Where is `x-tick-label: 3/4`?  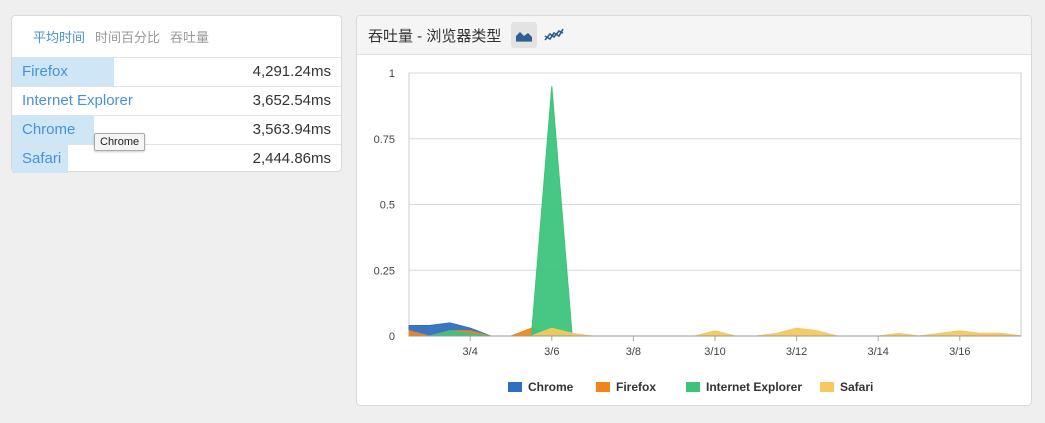 x-tick-label: 3/4 is located at coordinates (470, 352).